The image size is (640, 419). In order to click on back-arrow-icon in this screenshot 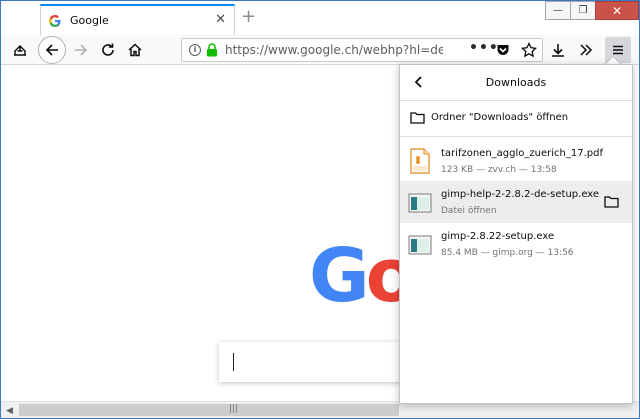, I will do `click(51, 50)`.